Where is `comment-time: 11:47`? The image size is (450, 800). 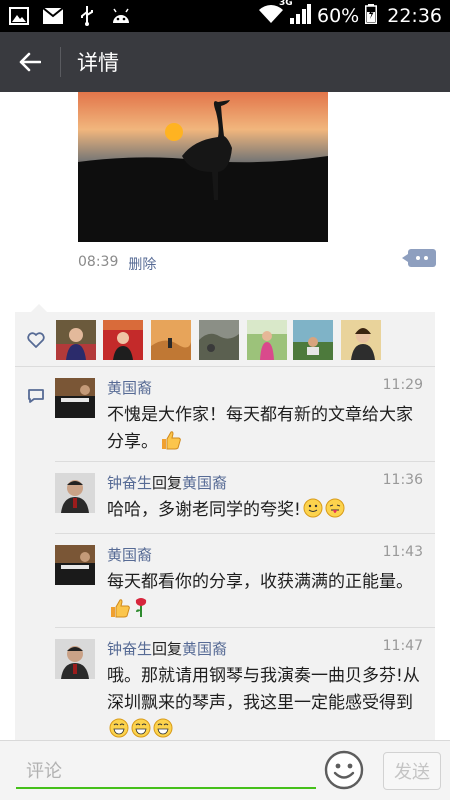
comment-time: 11:47 is located at coordinates (402, 646).